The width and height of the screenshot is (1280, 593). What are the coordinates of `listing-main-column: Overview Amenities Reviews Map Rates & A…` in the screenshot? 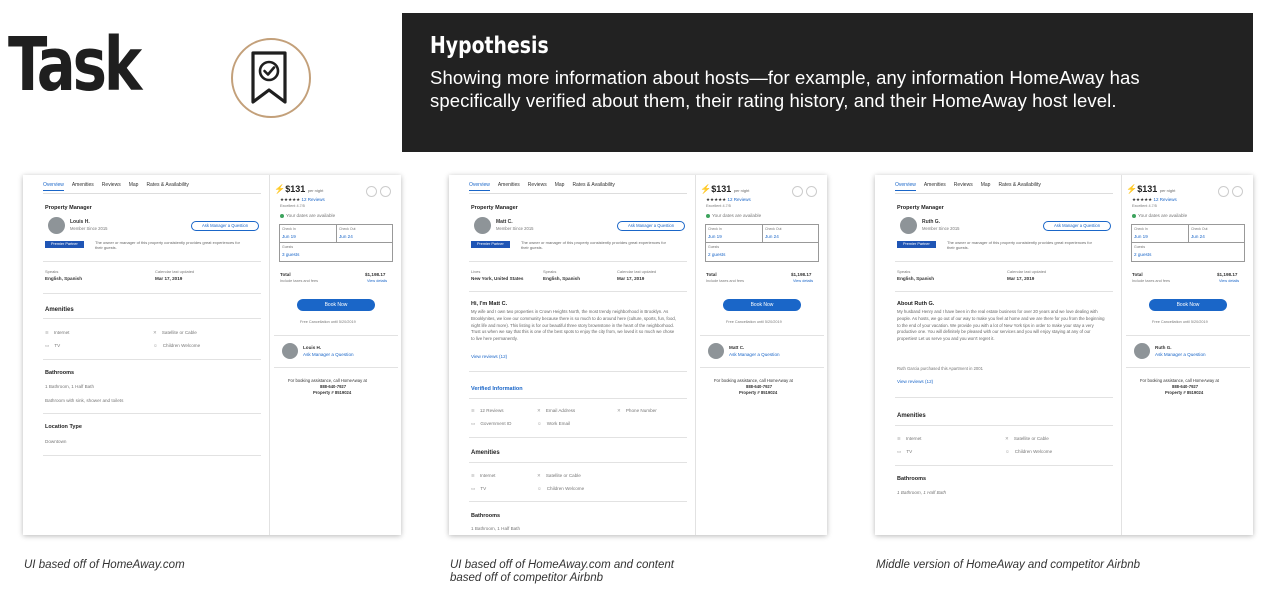 It's located at (144, 355).